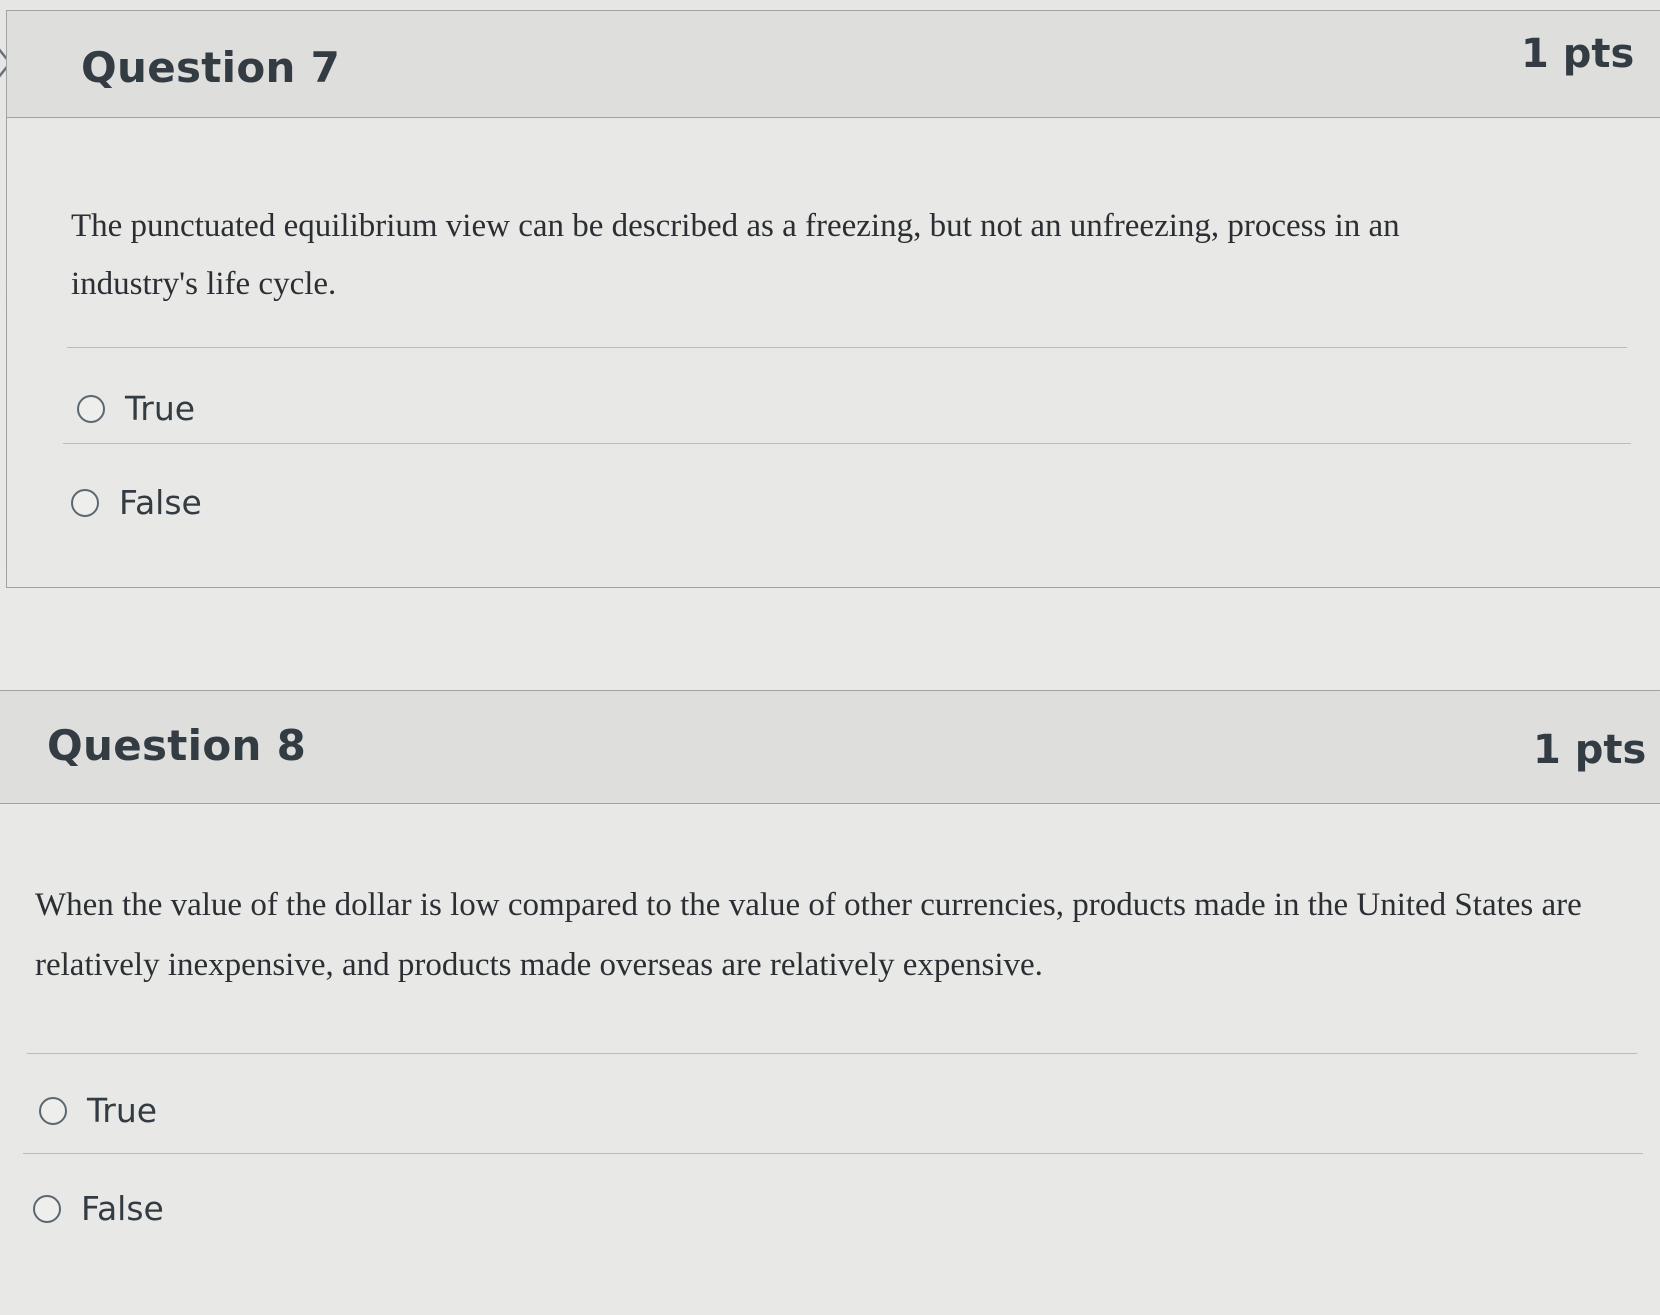  What do you see at coordinates (830, 747) in the screenshot?
I see `question-8-header: Question 8 1 pts` at bounding box center [830, 747].